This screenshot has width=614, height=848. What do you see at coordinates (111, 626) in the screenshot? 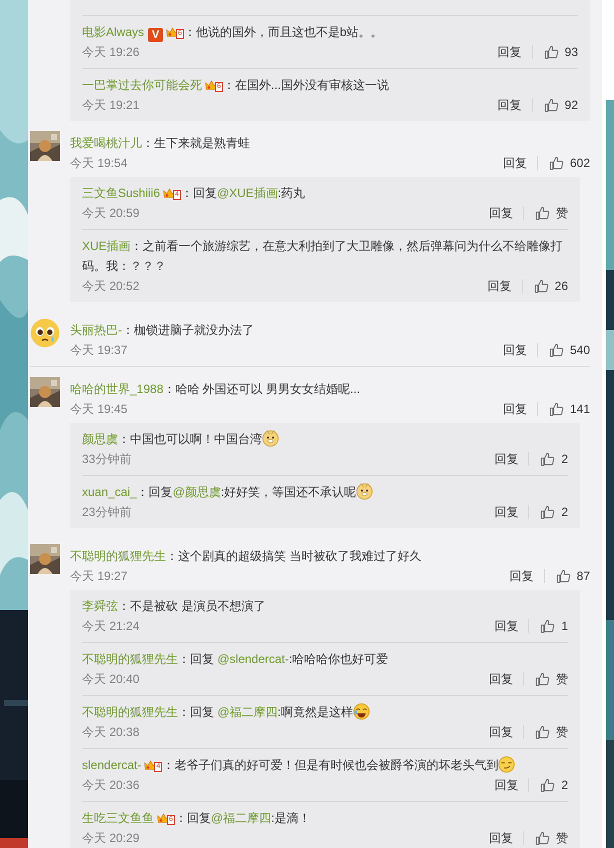
I see `timestamp: 今天 21:24` at bounding box center [111, 626].